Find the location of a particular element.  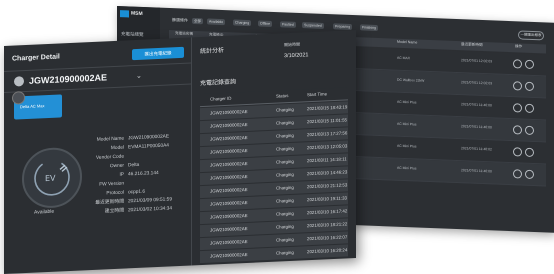

stats-date-field: 3/10/2021 is located at coordinates (296, 56).